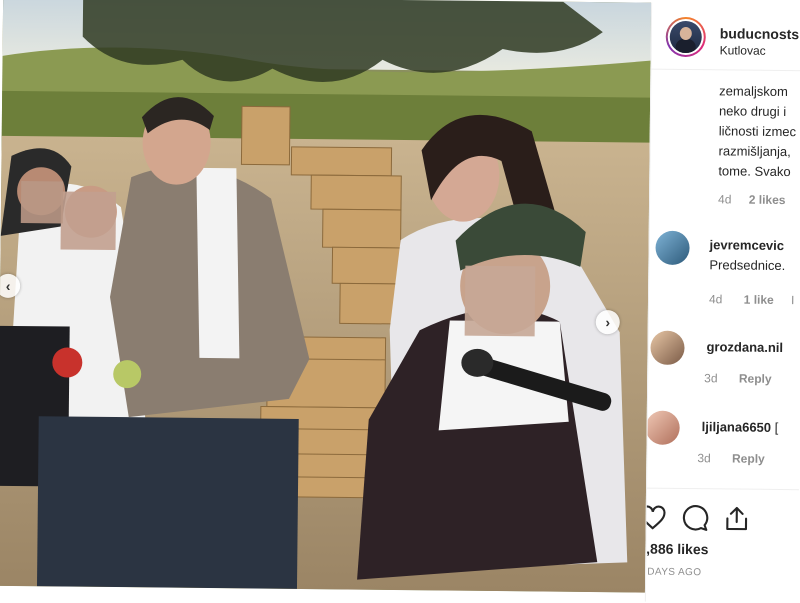 This screenshot has width=800, height=603. Describe the element at coordinates (759, 300) in the screenshot. I see `comment-likes: 1 like` at that location.